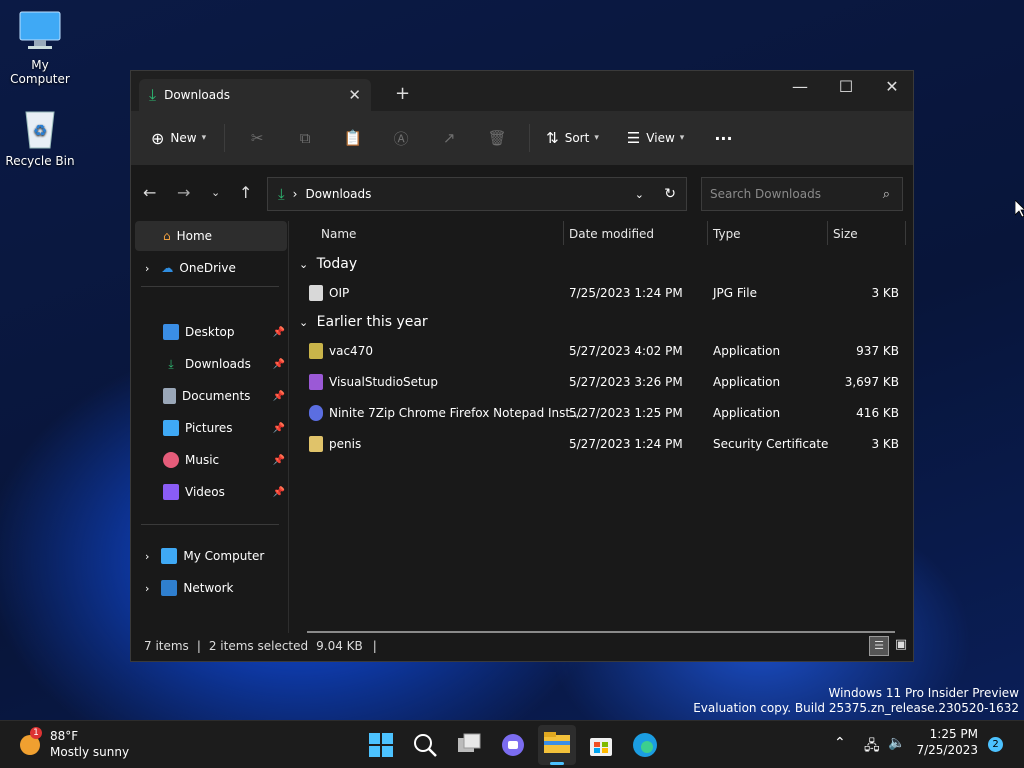  What do you see at coordinates (211, 332) in the screenshot?
I see `sidebar-item-desktop: Desktop 📌` at bounding box center [211, 332].